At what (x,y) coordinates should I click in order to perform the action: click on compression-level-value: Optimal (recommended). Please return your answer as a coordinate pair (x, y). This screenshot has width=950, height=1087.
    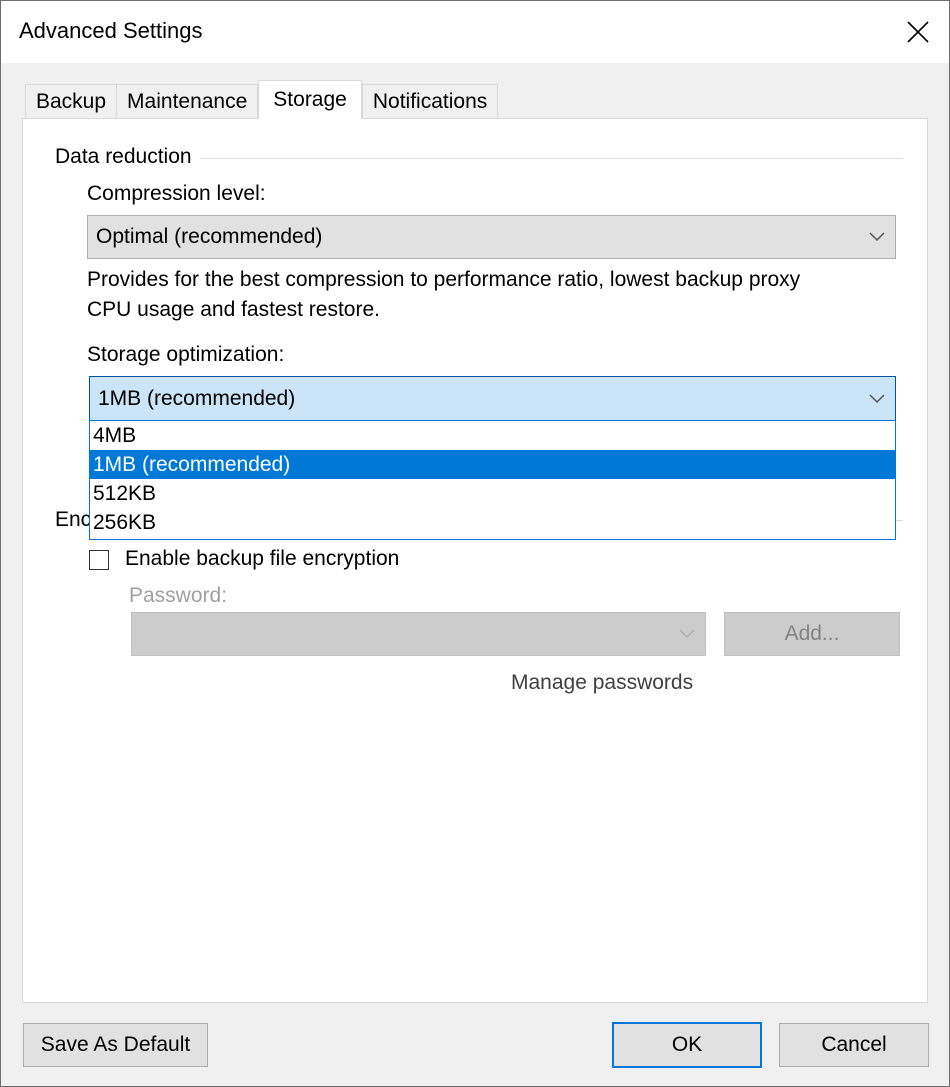
    Looking at the image, I should click on (209, 236).